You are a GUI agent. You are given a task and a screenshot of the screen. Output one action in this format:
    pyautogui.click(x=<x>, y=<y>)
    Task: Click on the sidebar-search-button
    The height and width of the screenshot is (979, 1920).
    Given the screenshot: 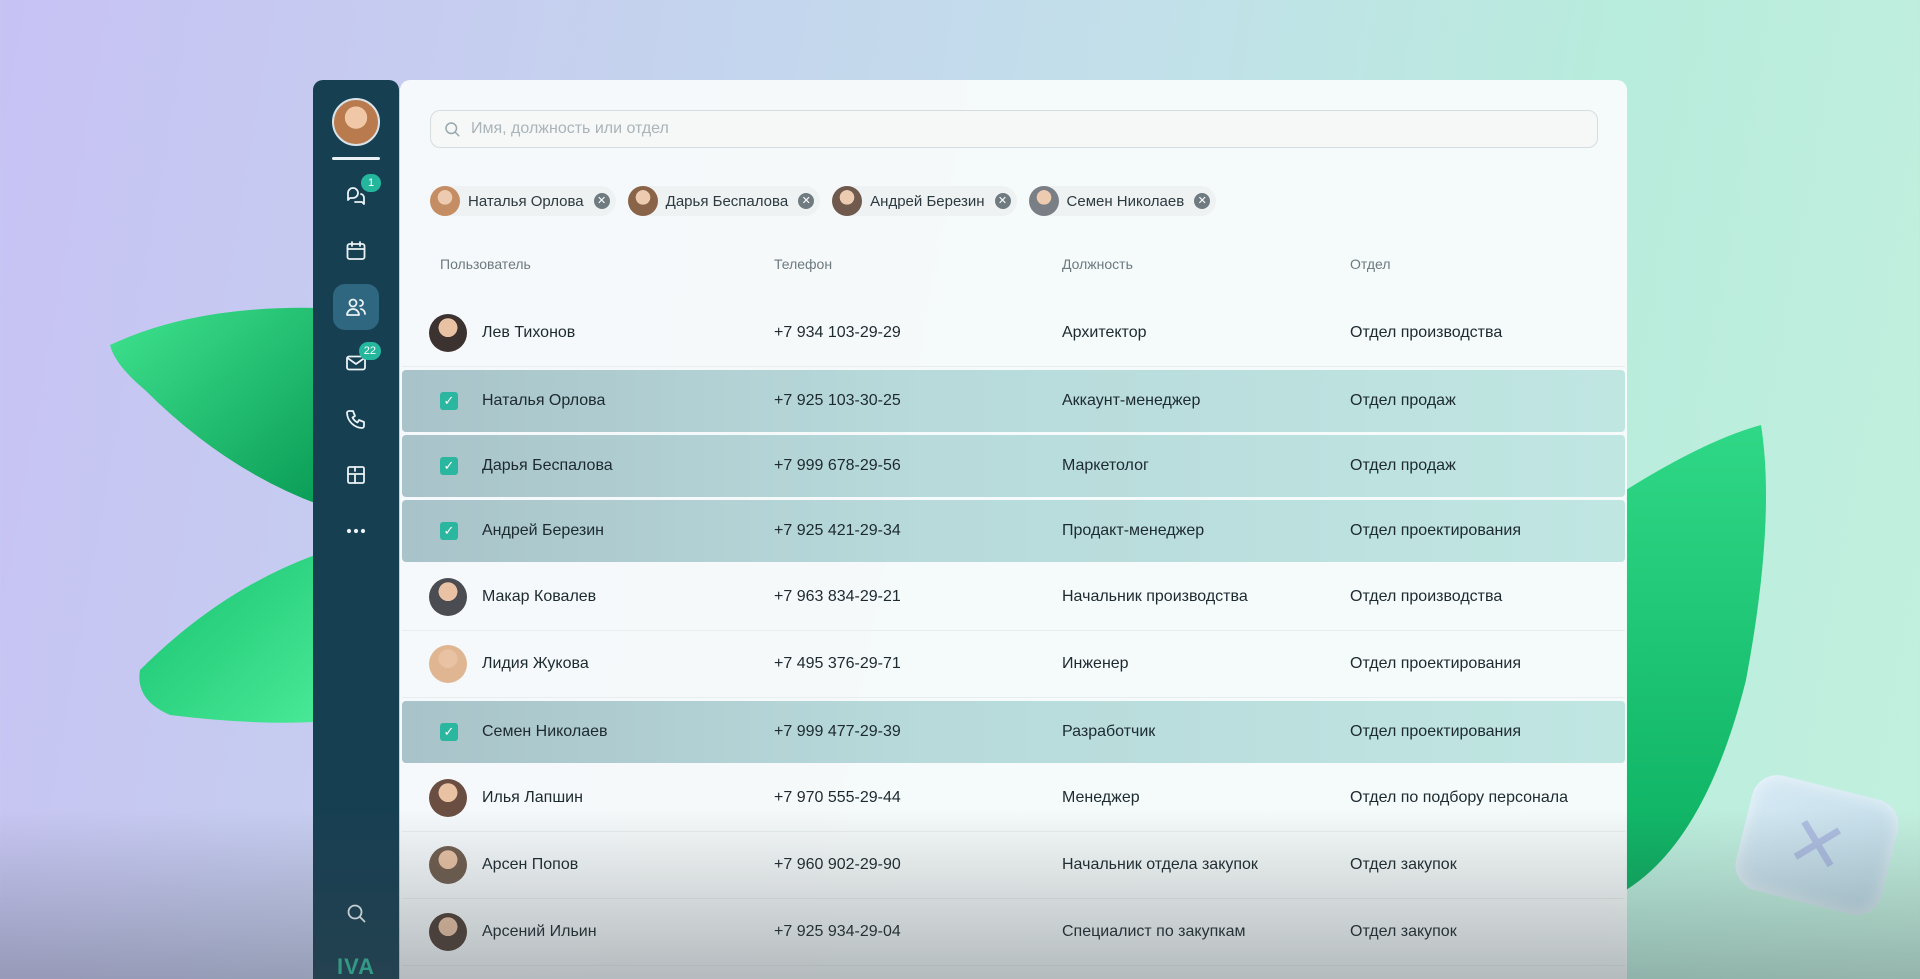 What is the action you would take?
    pyautogui.click(x=356, y=913)
    